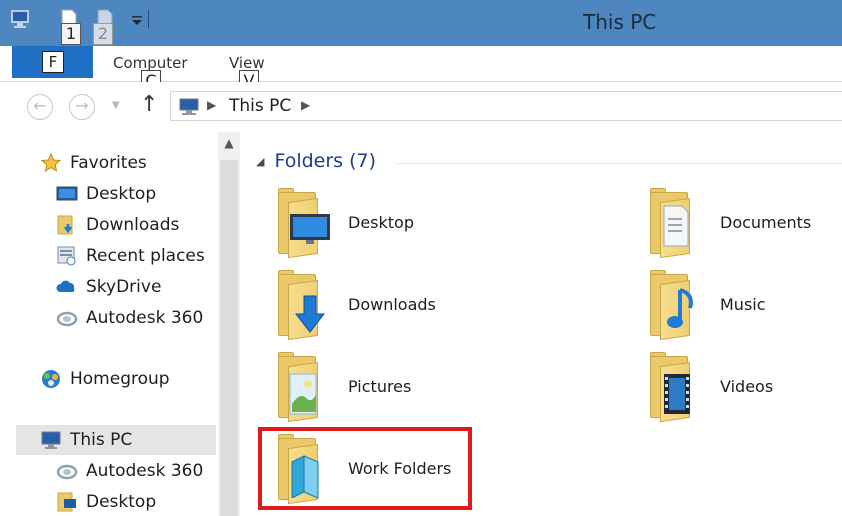 The image size is (842, 516). I want to click on folders-group-header: ◢ Folders (7), so click(316, 161).